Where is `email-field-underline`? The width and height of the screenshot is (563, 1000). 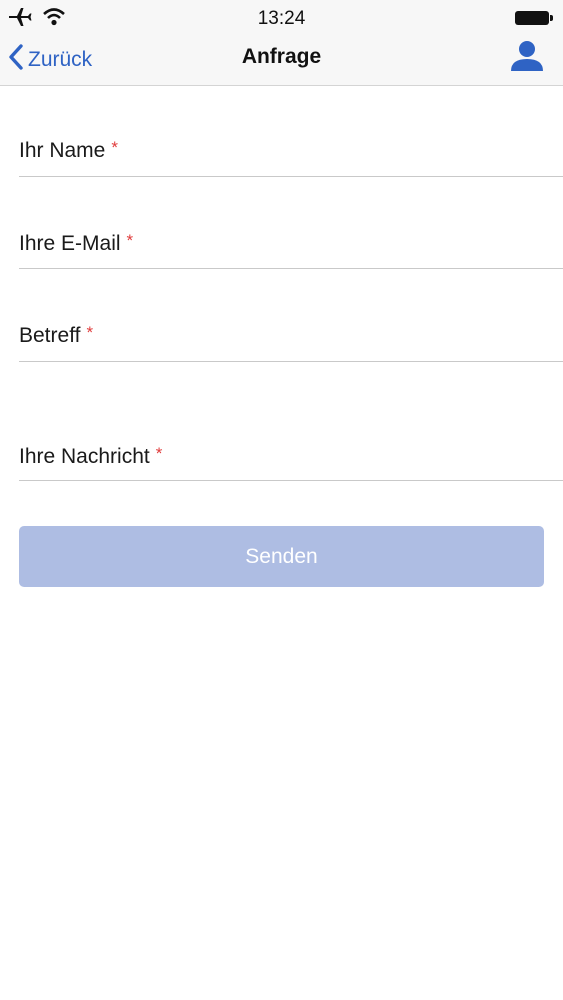 email-field-underline is located at coordinates (291, 268).